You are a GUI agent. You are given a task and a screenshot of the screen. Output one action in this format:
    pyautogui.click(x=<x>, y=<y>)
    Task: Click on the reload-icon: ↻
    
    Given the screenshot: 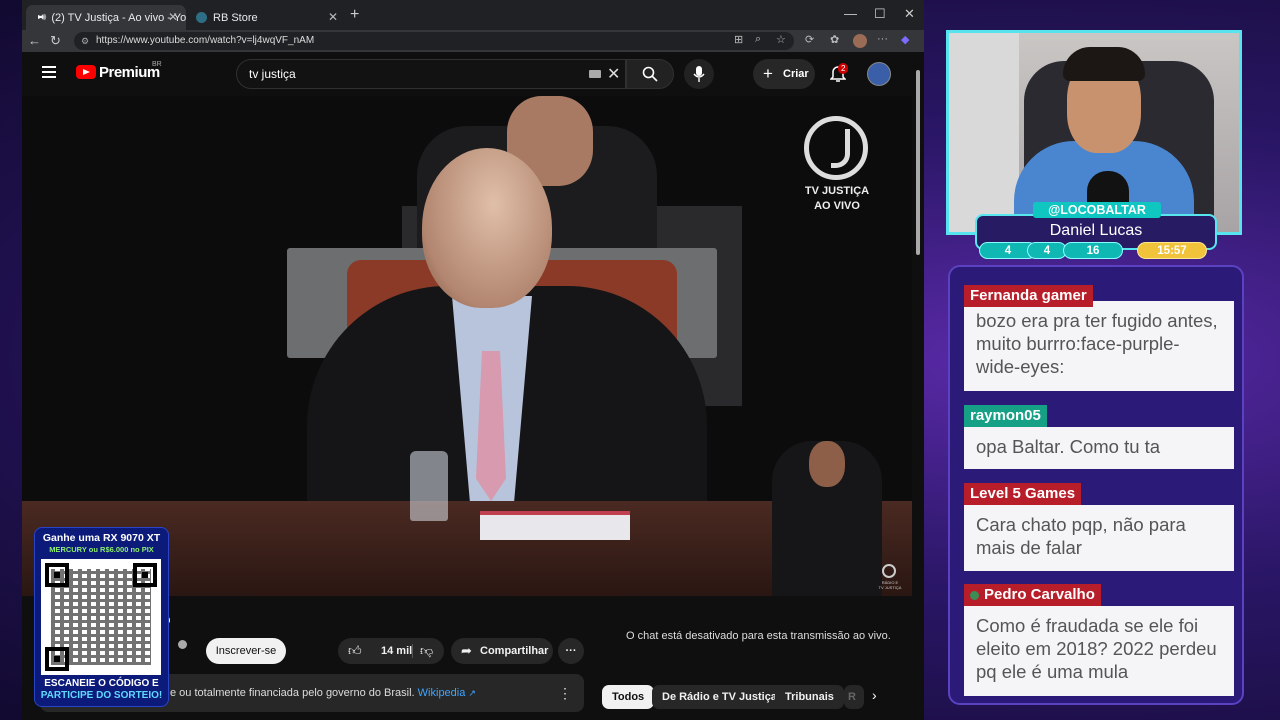 What is the action you would take?
    pyautogui.click(x=55, y=41)
    